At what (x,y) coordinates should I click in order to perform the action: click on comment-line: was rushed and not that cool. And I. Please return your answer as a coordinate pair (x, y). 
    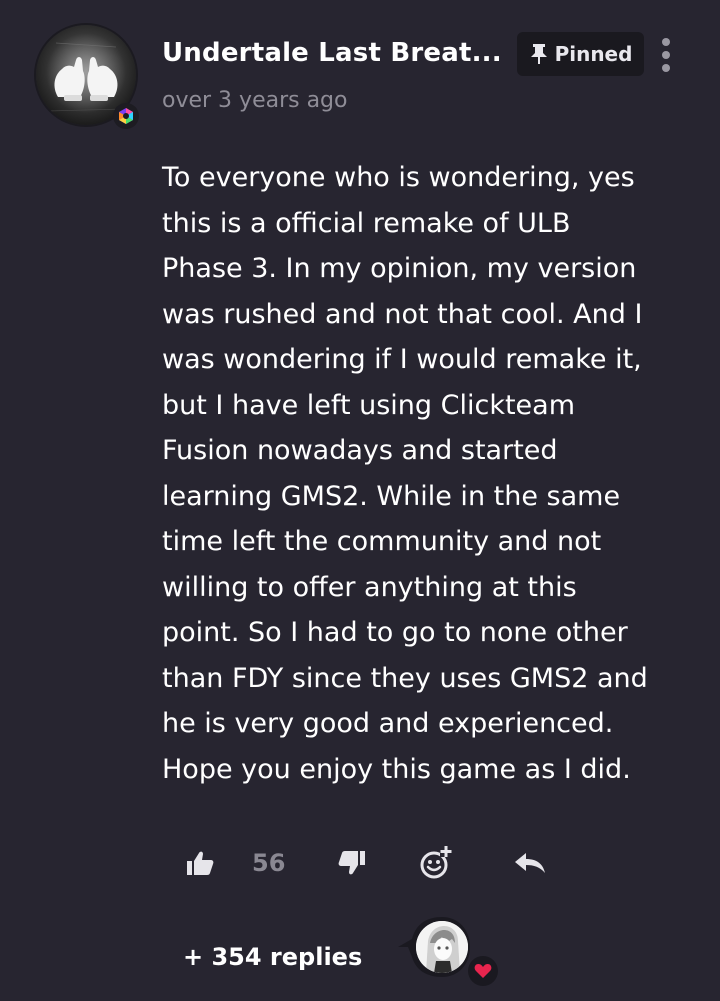
    Looking at the image, I should click on (402, 314).